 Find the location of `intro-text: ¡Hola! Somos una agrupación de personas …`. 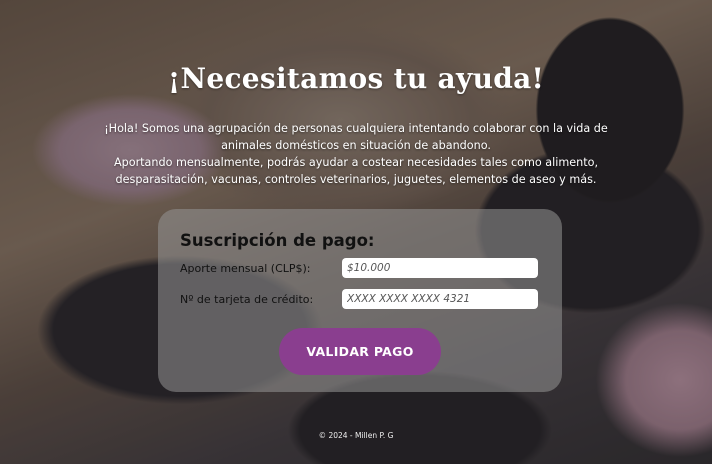

intro-text: ¡Hola! Somos una agrupación de personas … is located at coordinates (356, 154).